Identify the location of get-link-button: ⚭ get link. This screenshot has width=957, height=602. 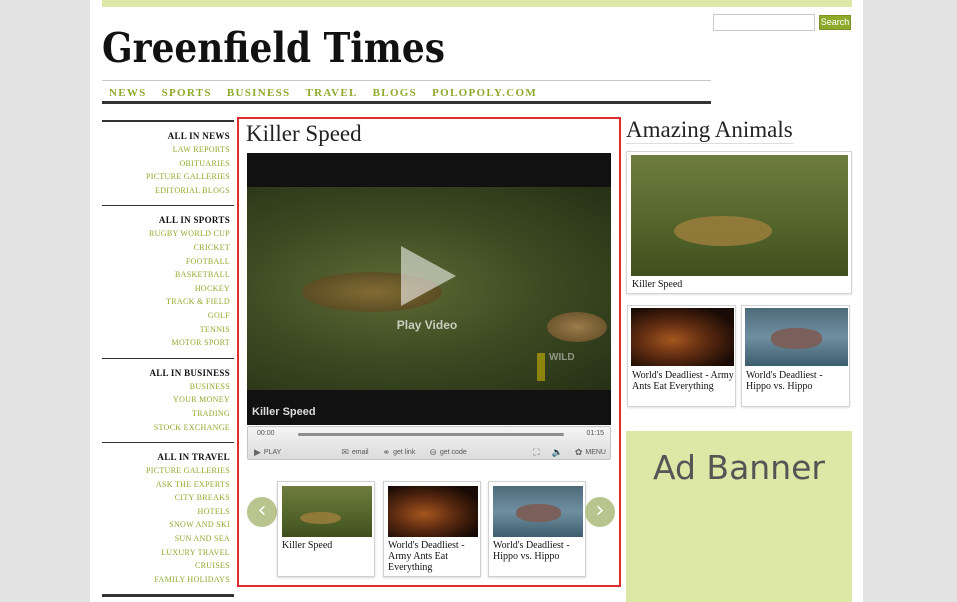
(399, 452).